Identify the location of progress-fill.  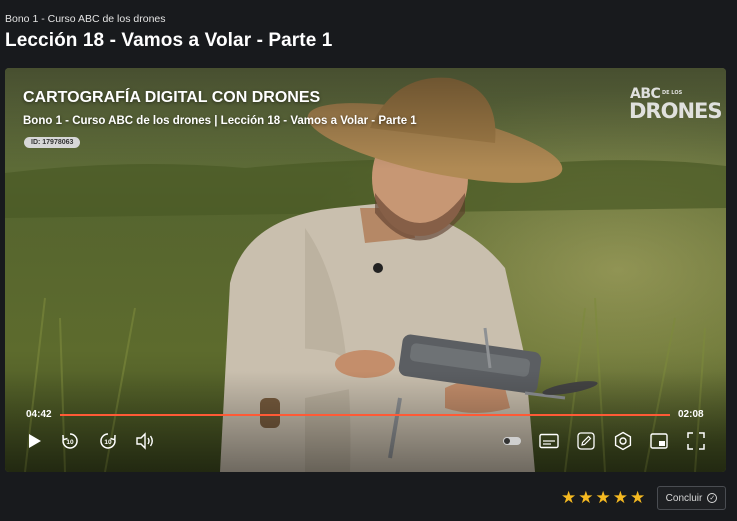
(365, 415).